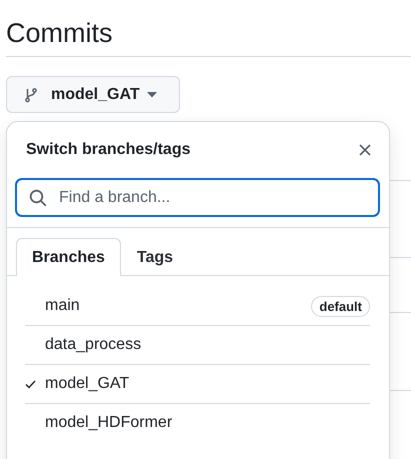  What do you see at coordinates (68, 257) in the screenshot?
I see `tab: Branches` at bounding box center [68, 257].